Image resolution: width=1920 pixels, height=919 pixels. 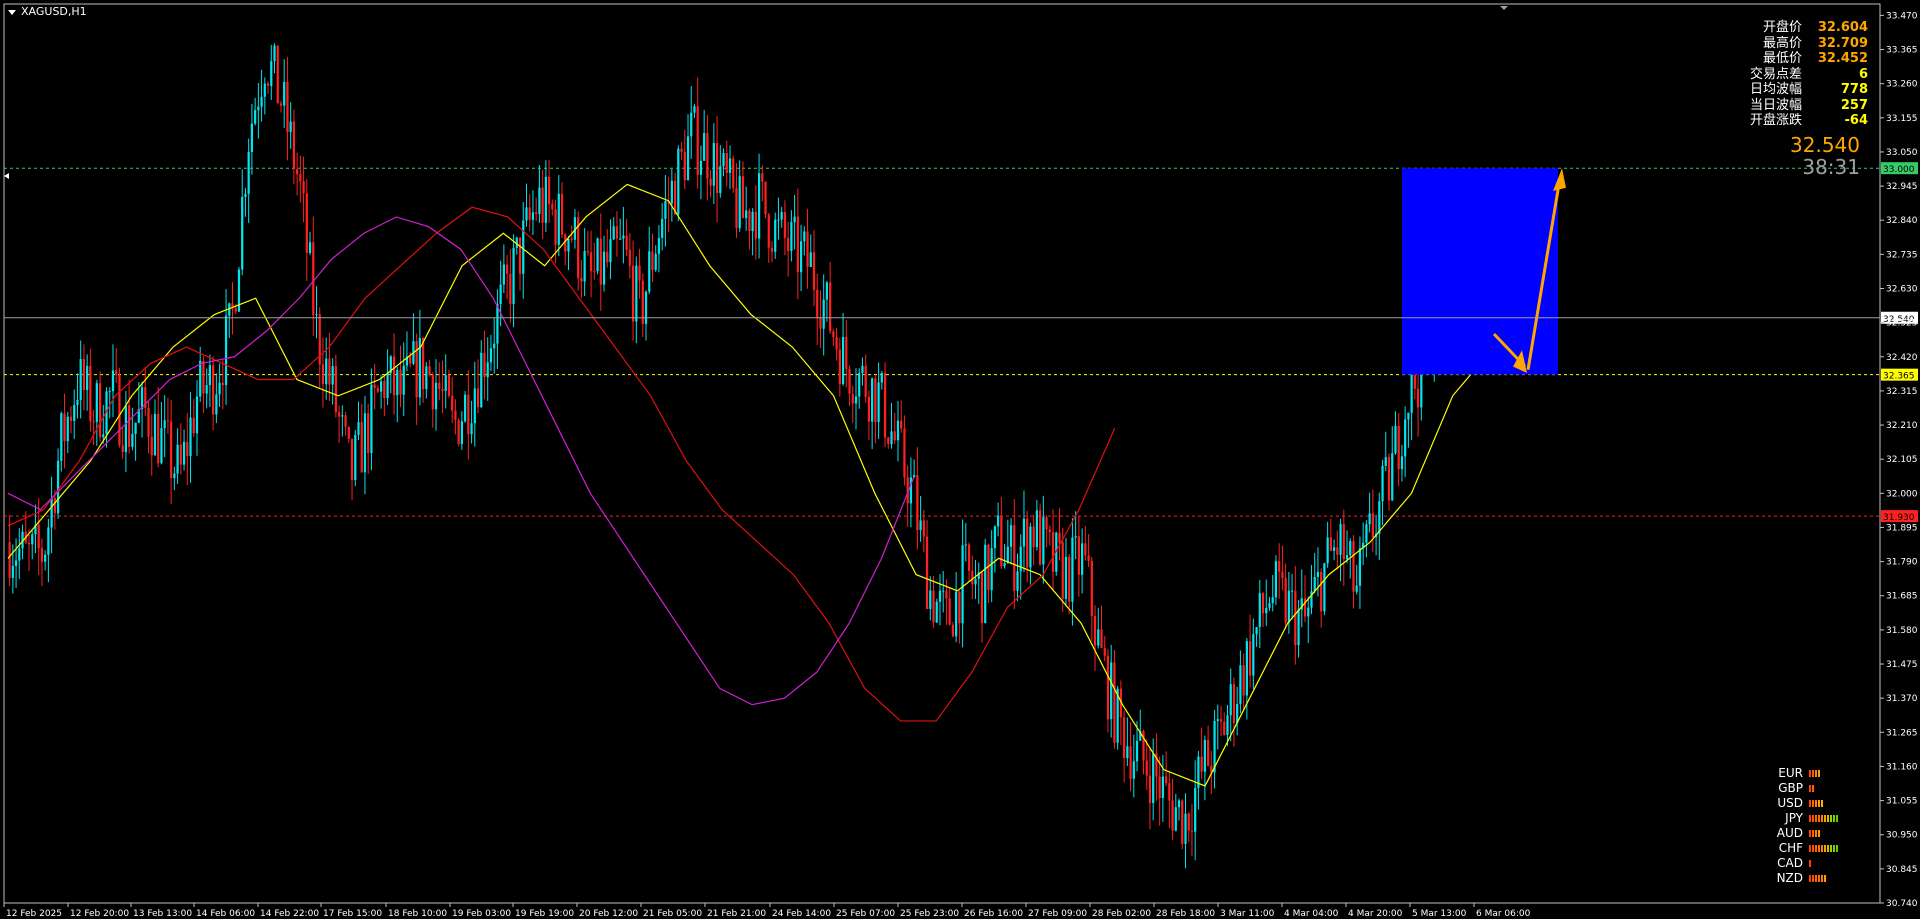 I want to click on y-tick-label: 31.895, so click(x=1902, y=528).